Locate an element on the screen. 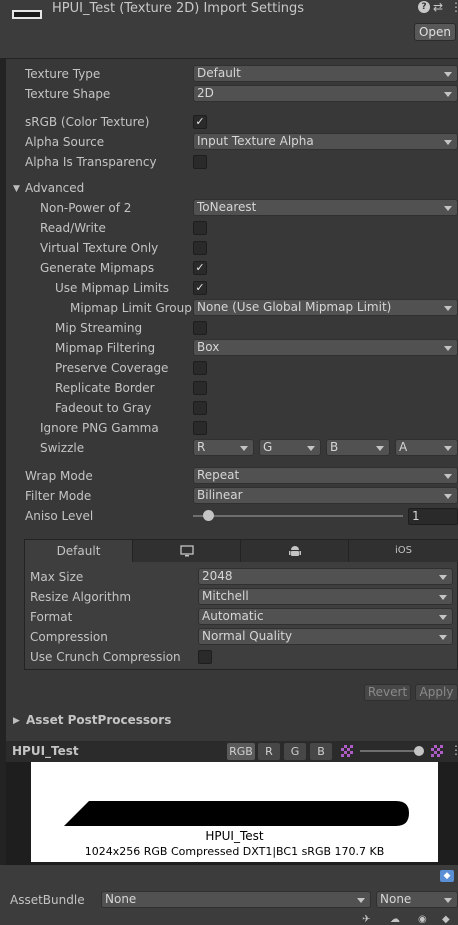 This screenshot has width=458, height=925. postprocessors-foldout-icon: ▶ is located at coordinates (16, 721).